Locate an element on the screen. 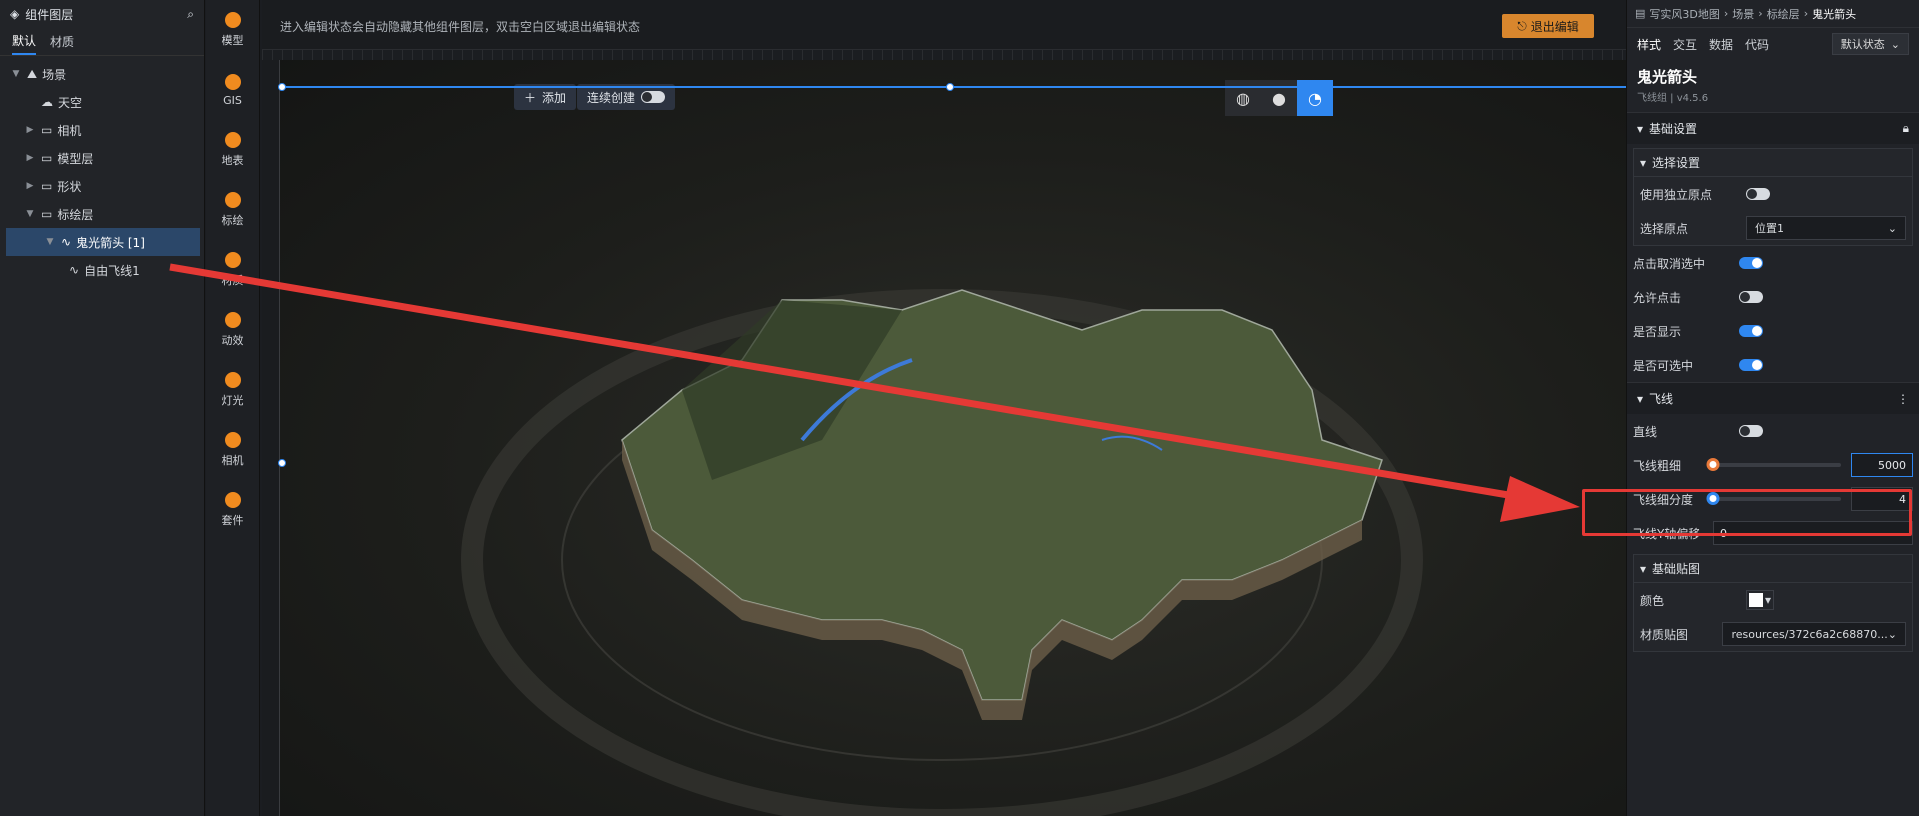  tool-marker: 标绘 is located at coordinates (232, 210).